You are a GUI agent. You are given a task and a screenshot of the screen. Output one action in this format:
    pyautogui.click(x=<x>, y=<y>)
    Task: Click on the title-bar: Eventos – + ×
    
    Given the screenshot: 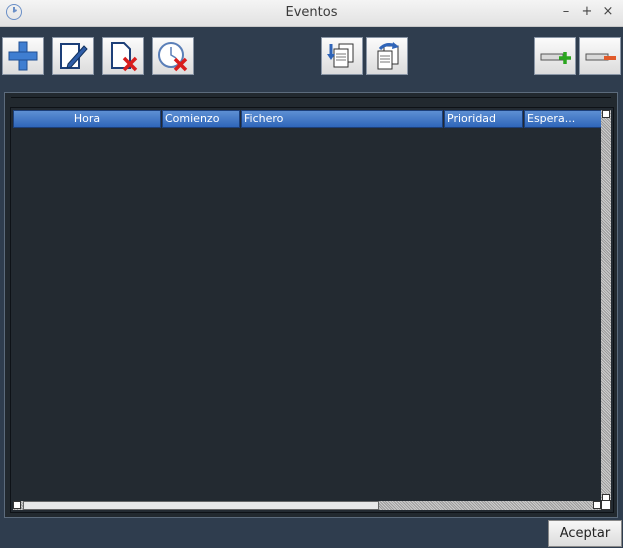 What is the action you would take?
    pyautogui.click(x=311, y=13)
    